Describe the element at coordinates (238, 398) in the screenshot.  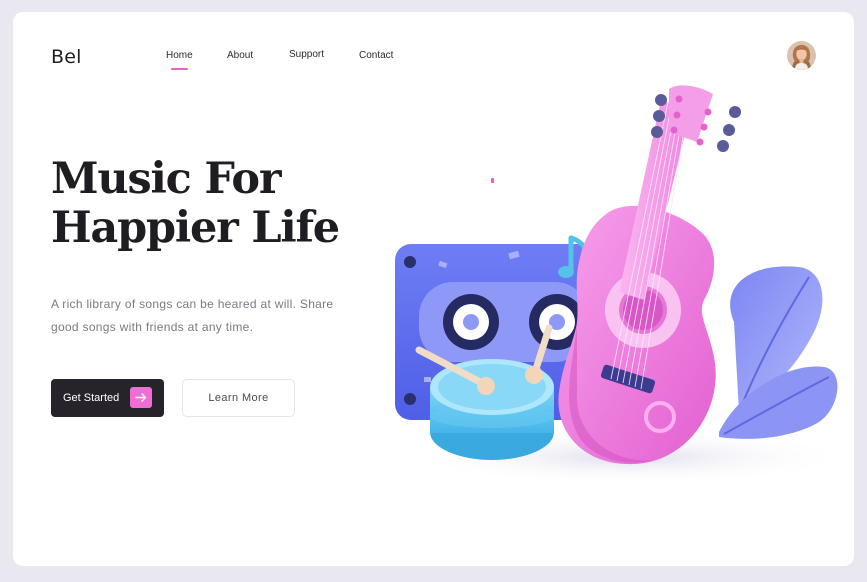
I see `learn-more-button: Learn More` at that location.